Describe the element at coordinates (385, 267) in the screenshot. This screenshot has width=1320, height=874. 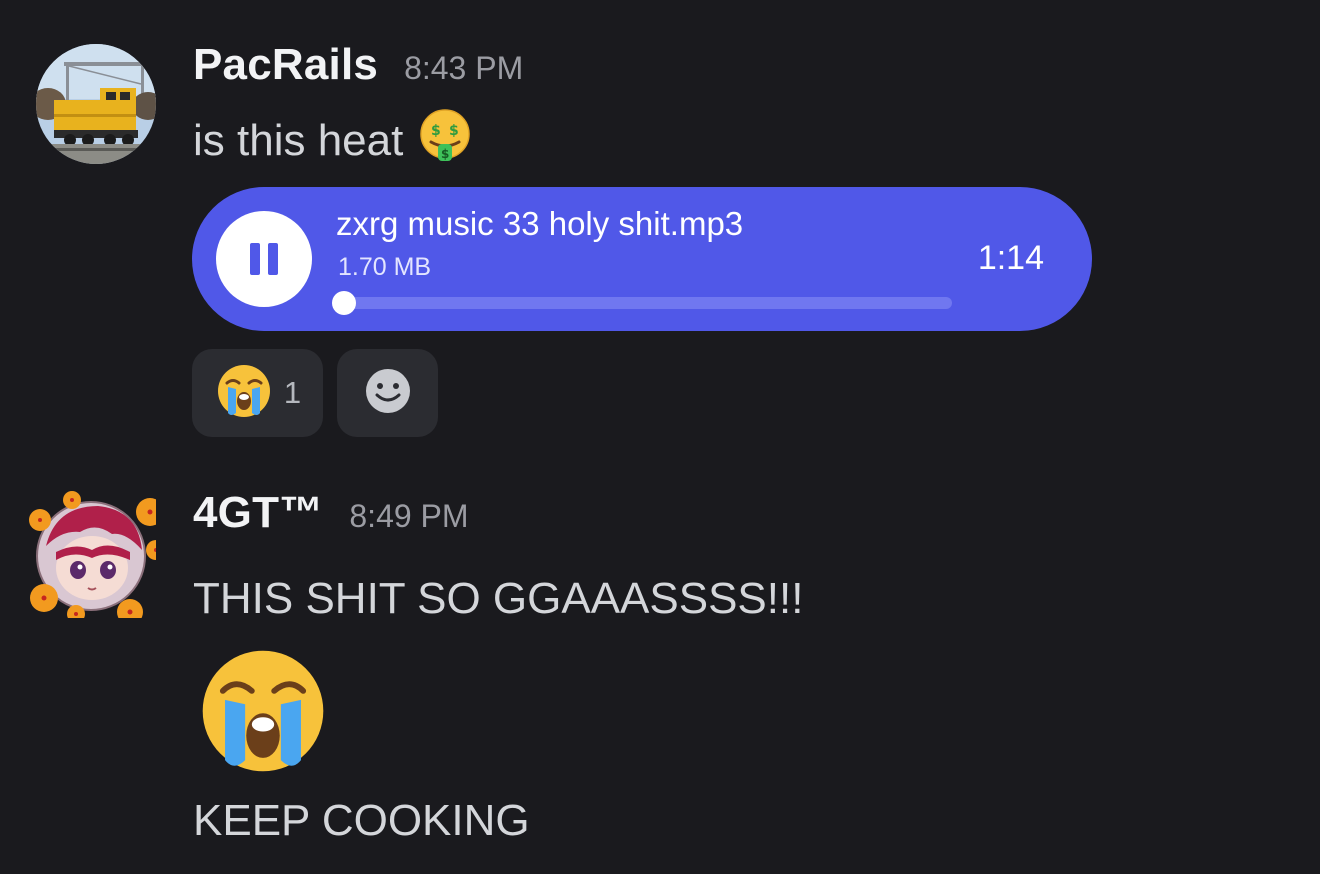
I see `audio-file-size: 1.70 MB` at that location.